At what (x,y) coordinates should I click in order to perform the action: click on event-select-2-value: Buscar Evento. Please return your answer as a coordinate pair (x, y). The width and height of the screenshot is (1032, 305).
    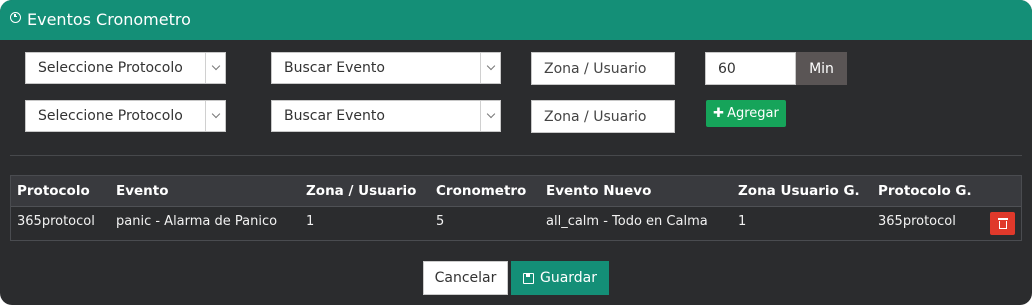
    Looking at the image, I should click on (334, 116).